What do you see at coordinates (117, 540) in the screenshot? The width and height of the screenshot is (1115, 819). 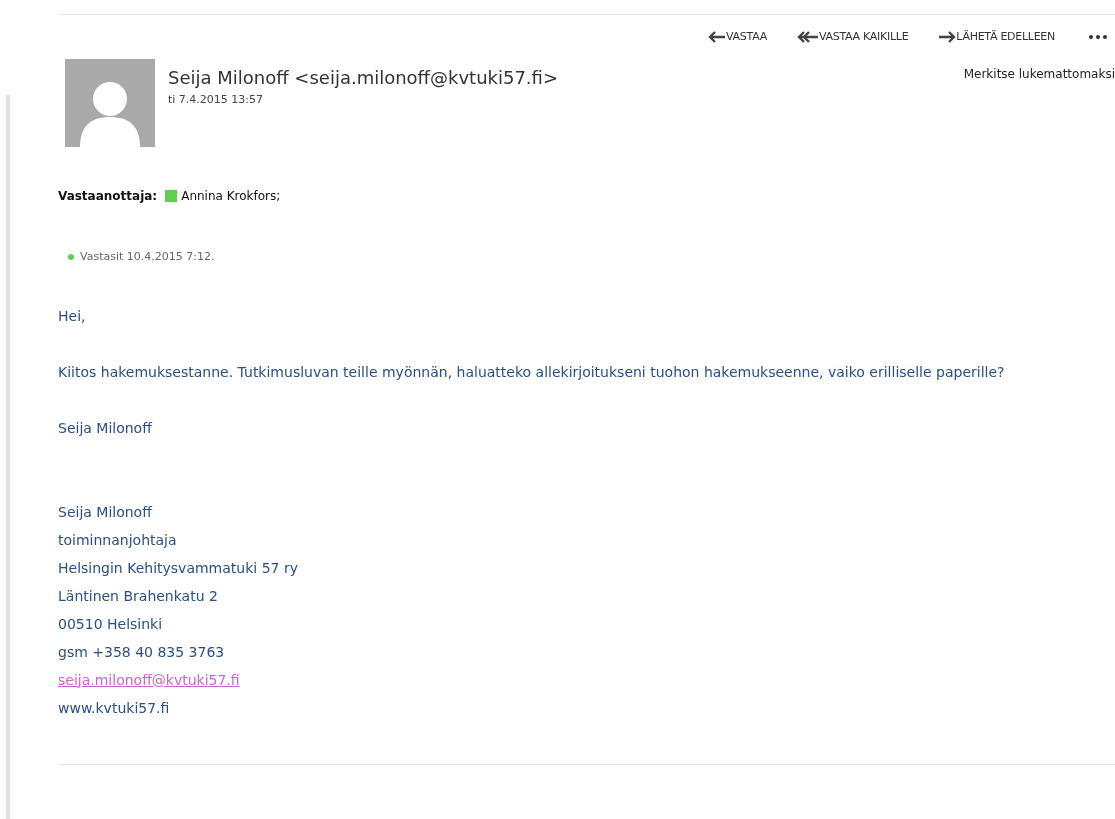 I see `signature-line: toiminnanjohtaja` at bounding box center [117, 540].